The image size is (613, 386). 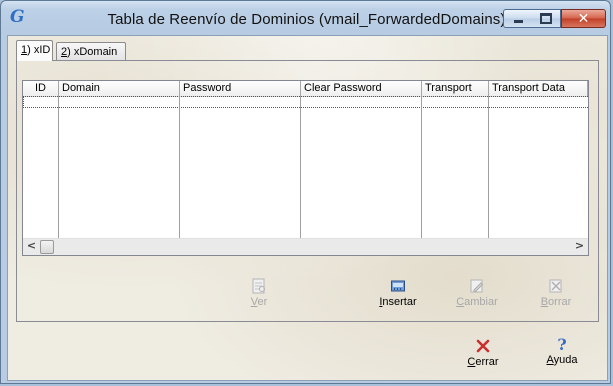 What do you see at coordinates (455, 88) in the screenshot?
I see `column-header-transport: Transport` at bounding box center [455, 88].